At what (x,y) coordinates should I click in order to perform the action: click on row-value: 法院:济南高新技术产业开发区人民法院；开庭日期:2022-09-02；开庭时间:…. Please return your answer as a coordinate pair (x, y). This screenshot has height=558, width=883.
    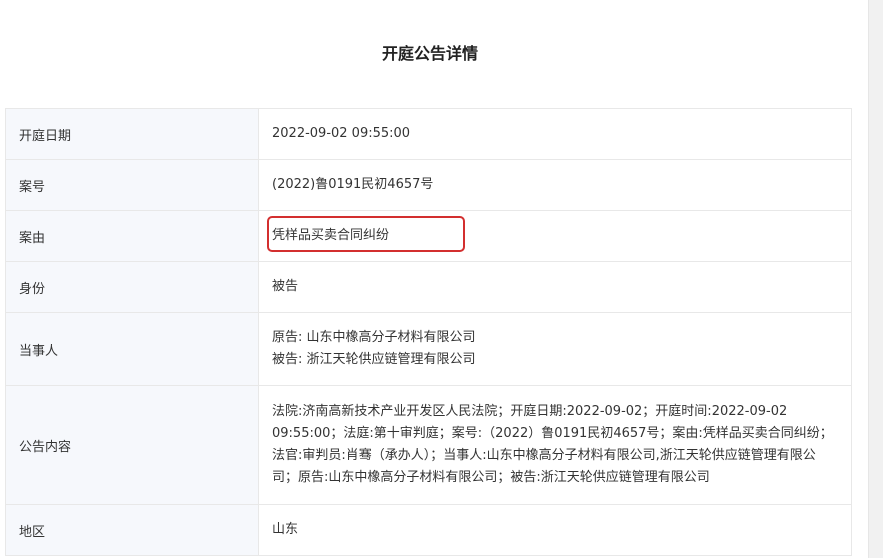
    Looking at the image, I should click on (555, 445).